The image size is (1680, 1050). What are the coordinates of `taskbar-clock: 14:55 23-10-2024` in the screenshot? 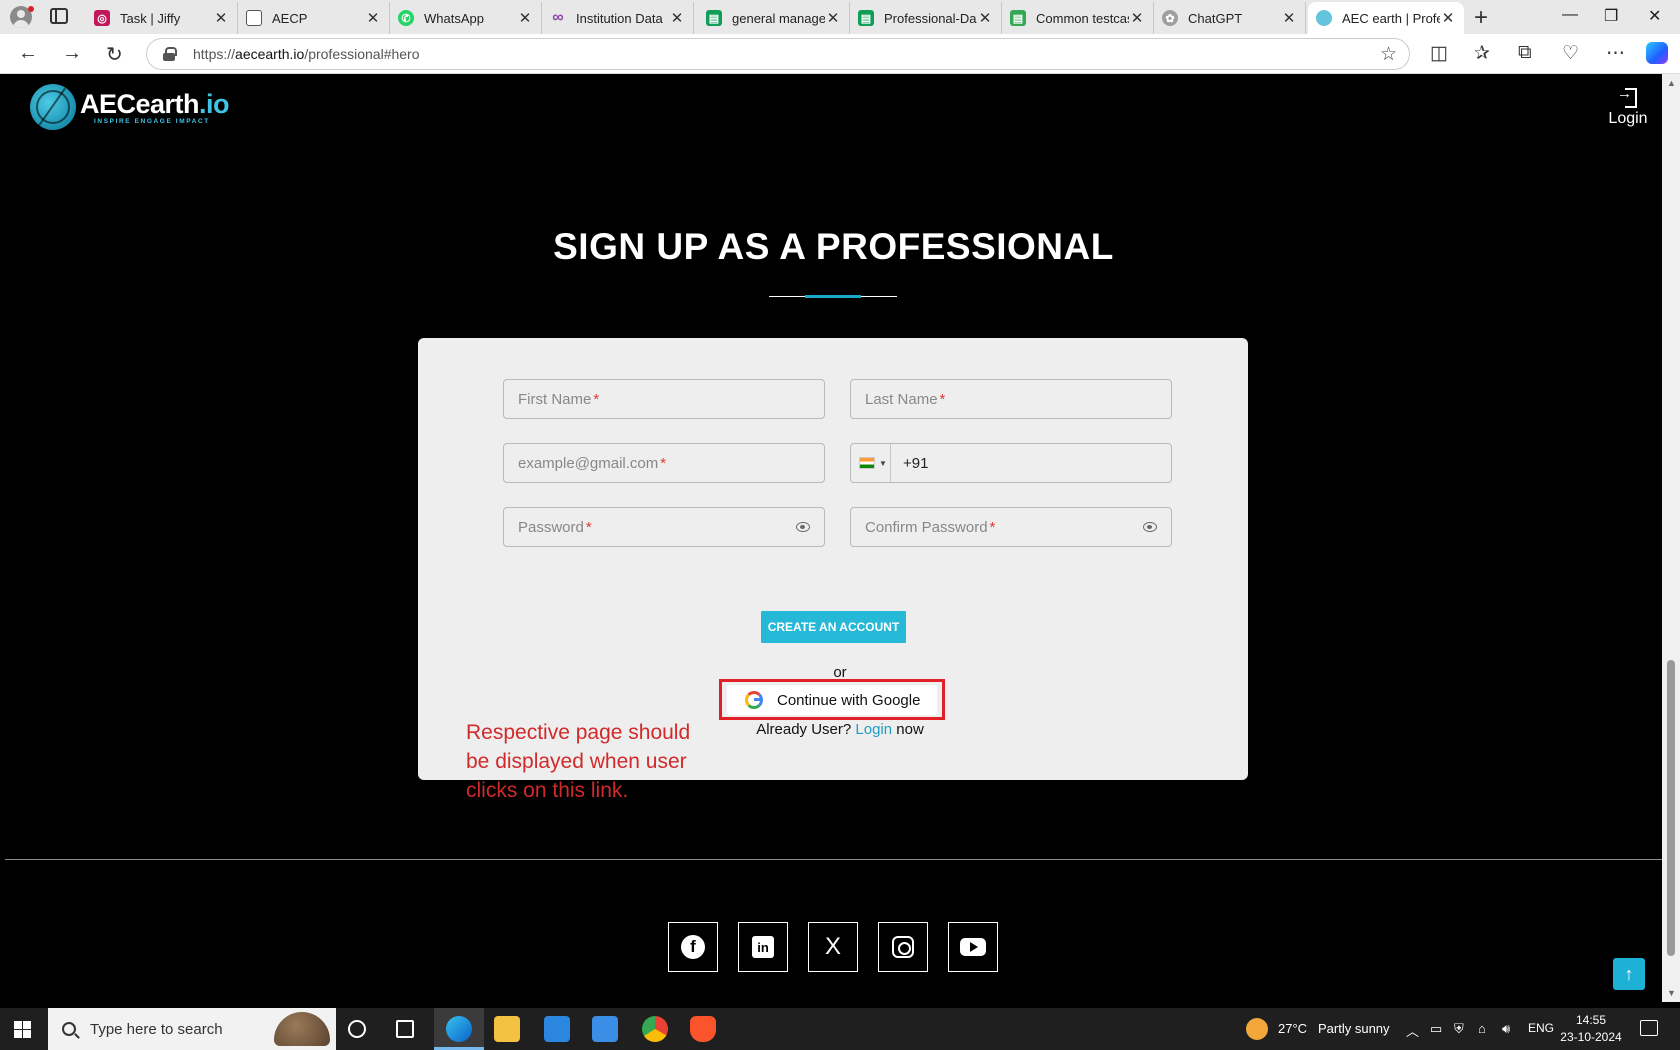 It's located at (1591, 1029).